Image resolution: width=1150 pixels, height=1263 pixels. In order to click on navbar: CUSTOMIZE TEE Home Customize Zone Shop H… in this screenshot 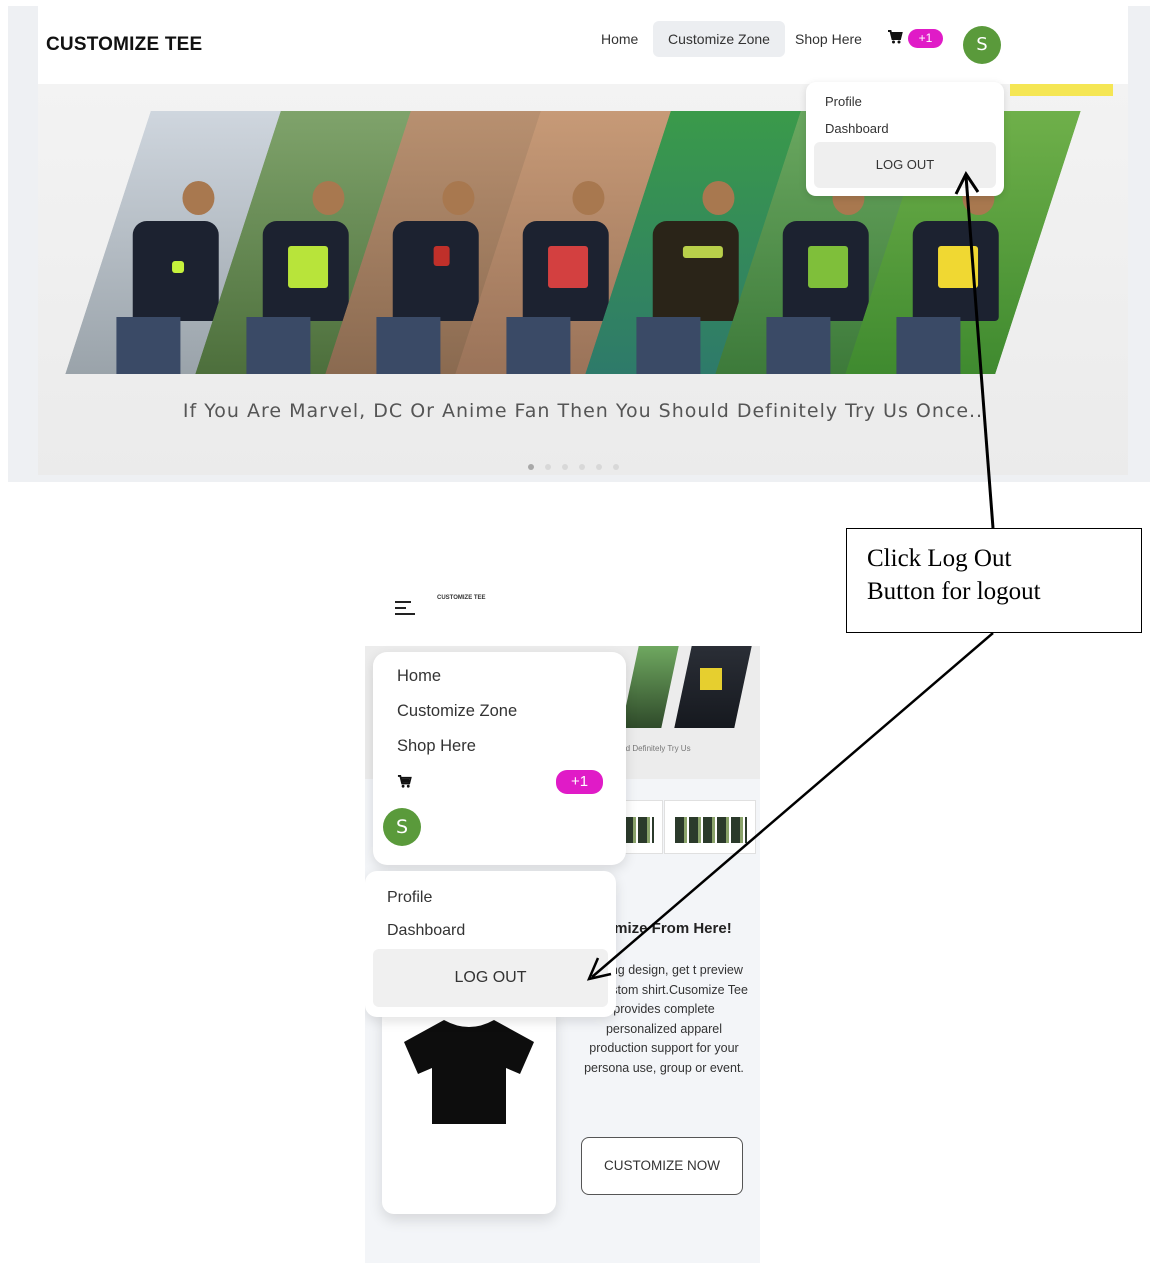, I will do `click(583, 45)`.